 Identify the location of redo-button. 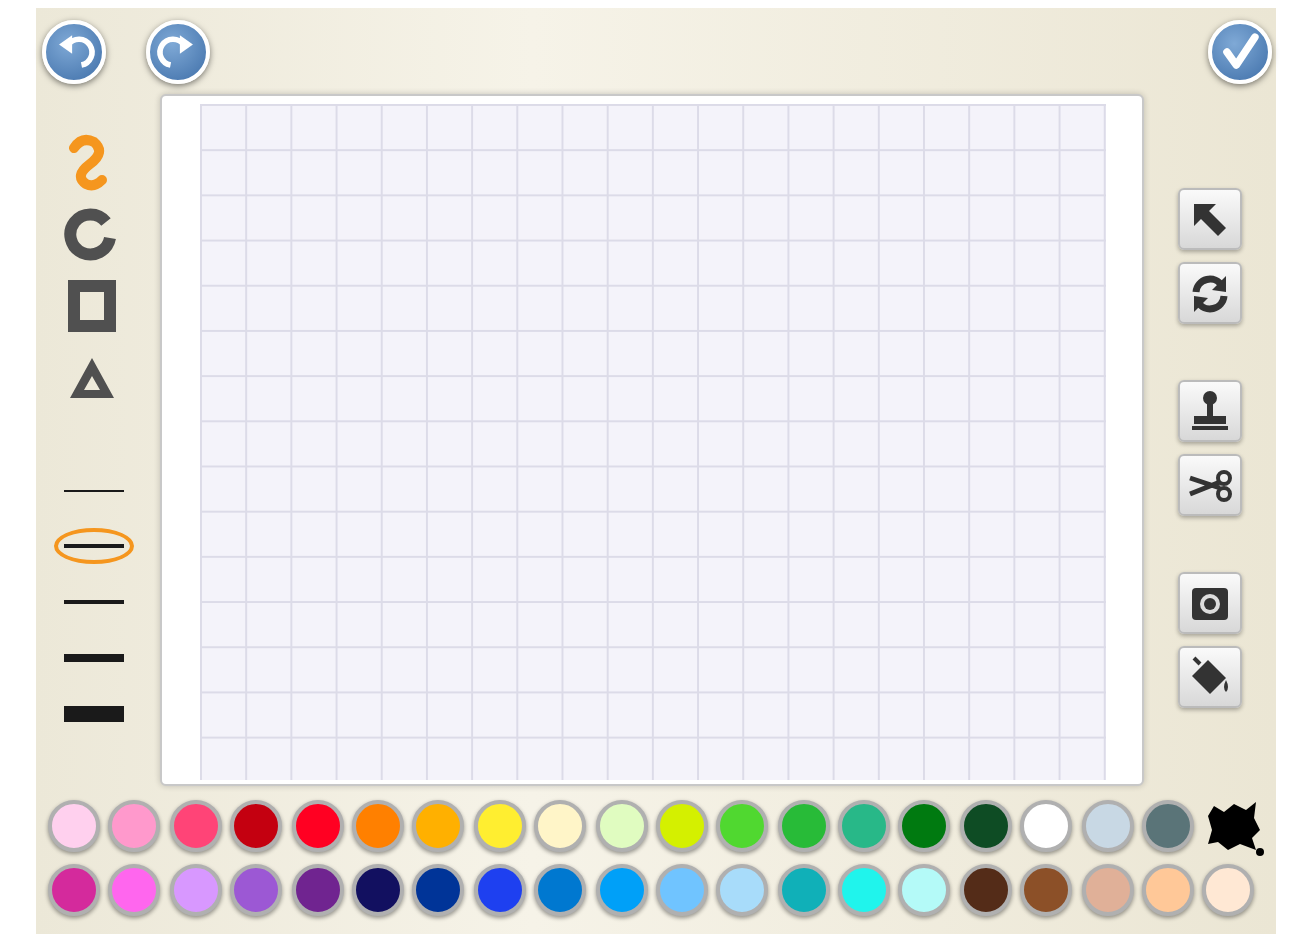
(178, 51).